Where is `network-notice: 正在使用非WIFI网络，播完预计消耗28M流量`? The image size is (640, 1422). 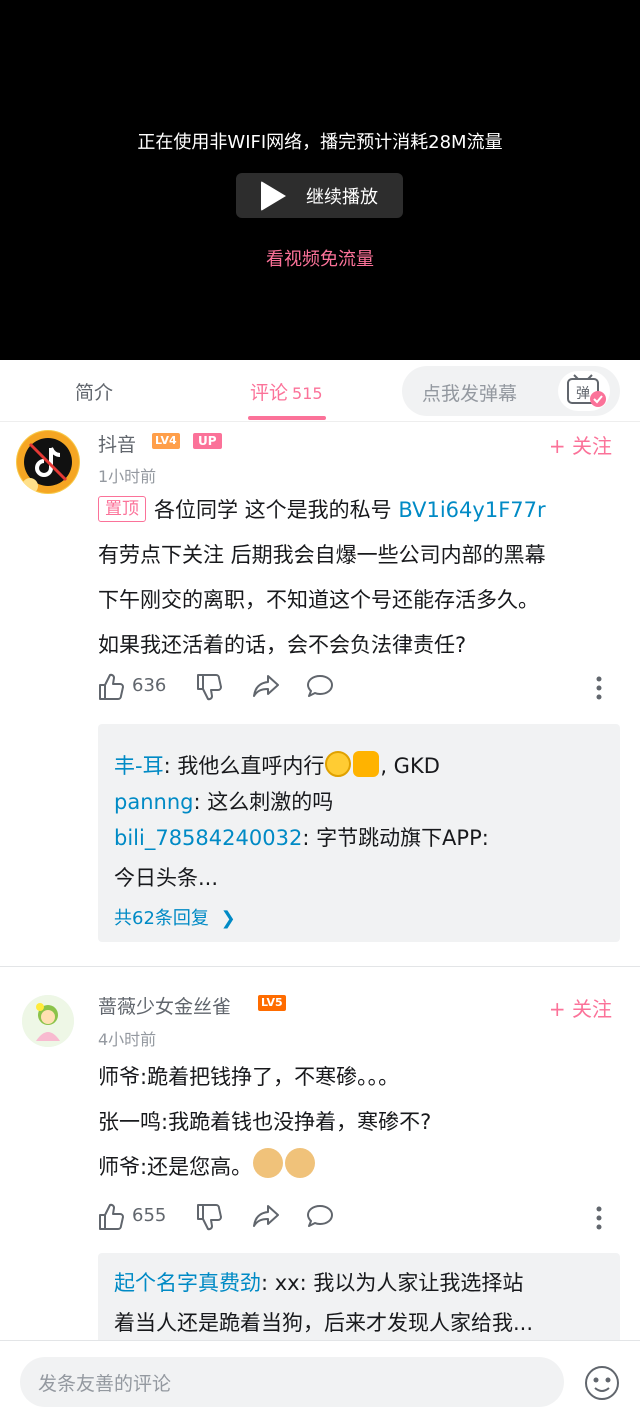 network-notice: 正在使用非WIFI网络，播完预计消耗28M流量 is located at coordinates (320, 142).